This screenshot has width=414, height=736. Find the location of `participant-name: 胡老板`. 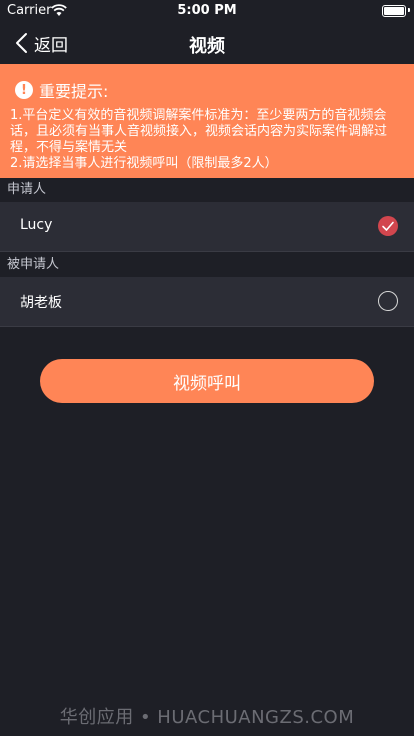

participant-name: 胡老板 is located at coordinates (41, 303).